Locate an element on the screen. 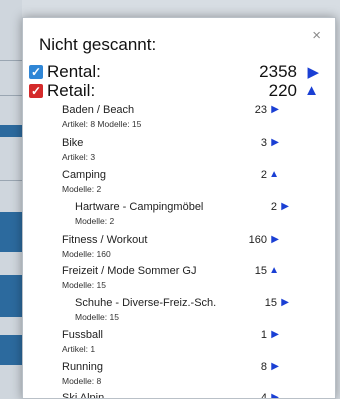  category-count: 160 is located at coordinates (257, 240).